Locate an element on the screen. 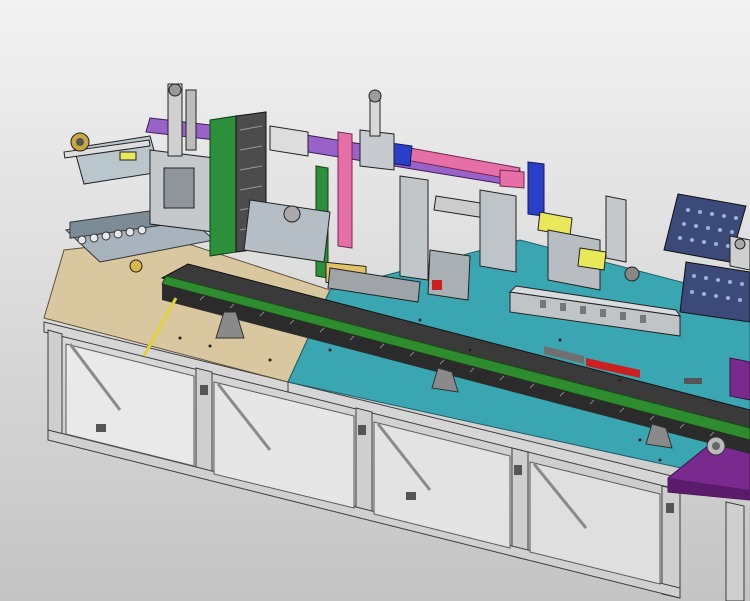 The width and height of the screenshot is (750, 601). mid-pink-block is located at coordinates (512, 179).